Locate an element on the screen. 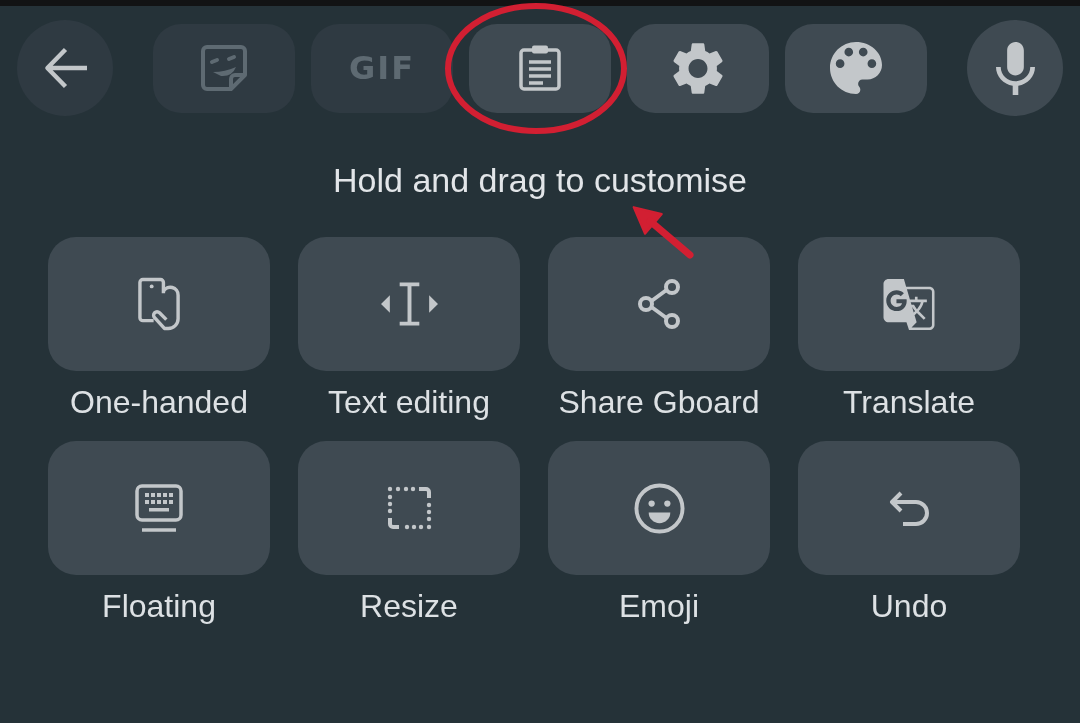 Image resolution: width=1080 pixels, height=723 pixels. tool-label: Share Gboard is located at coordinates (659, 402).